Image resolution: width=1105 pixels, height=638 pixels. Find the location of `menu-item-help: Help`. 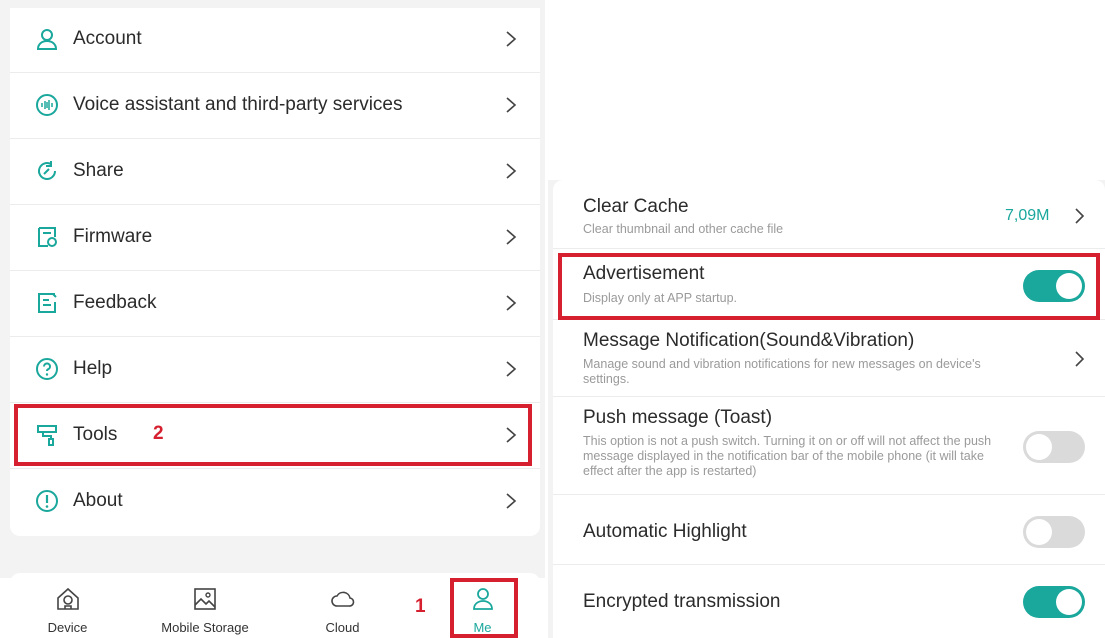

menu-item-help: Help is located at coordinates (275, 370).